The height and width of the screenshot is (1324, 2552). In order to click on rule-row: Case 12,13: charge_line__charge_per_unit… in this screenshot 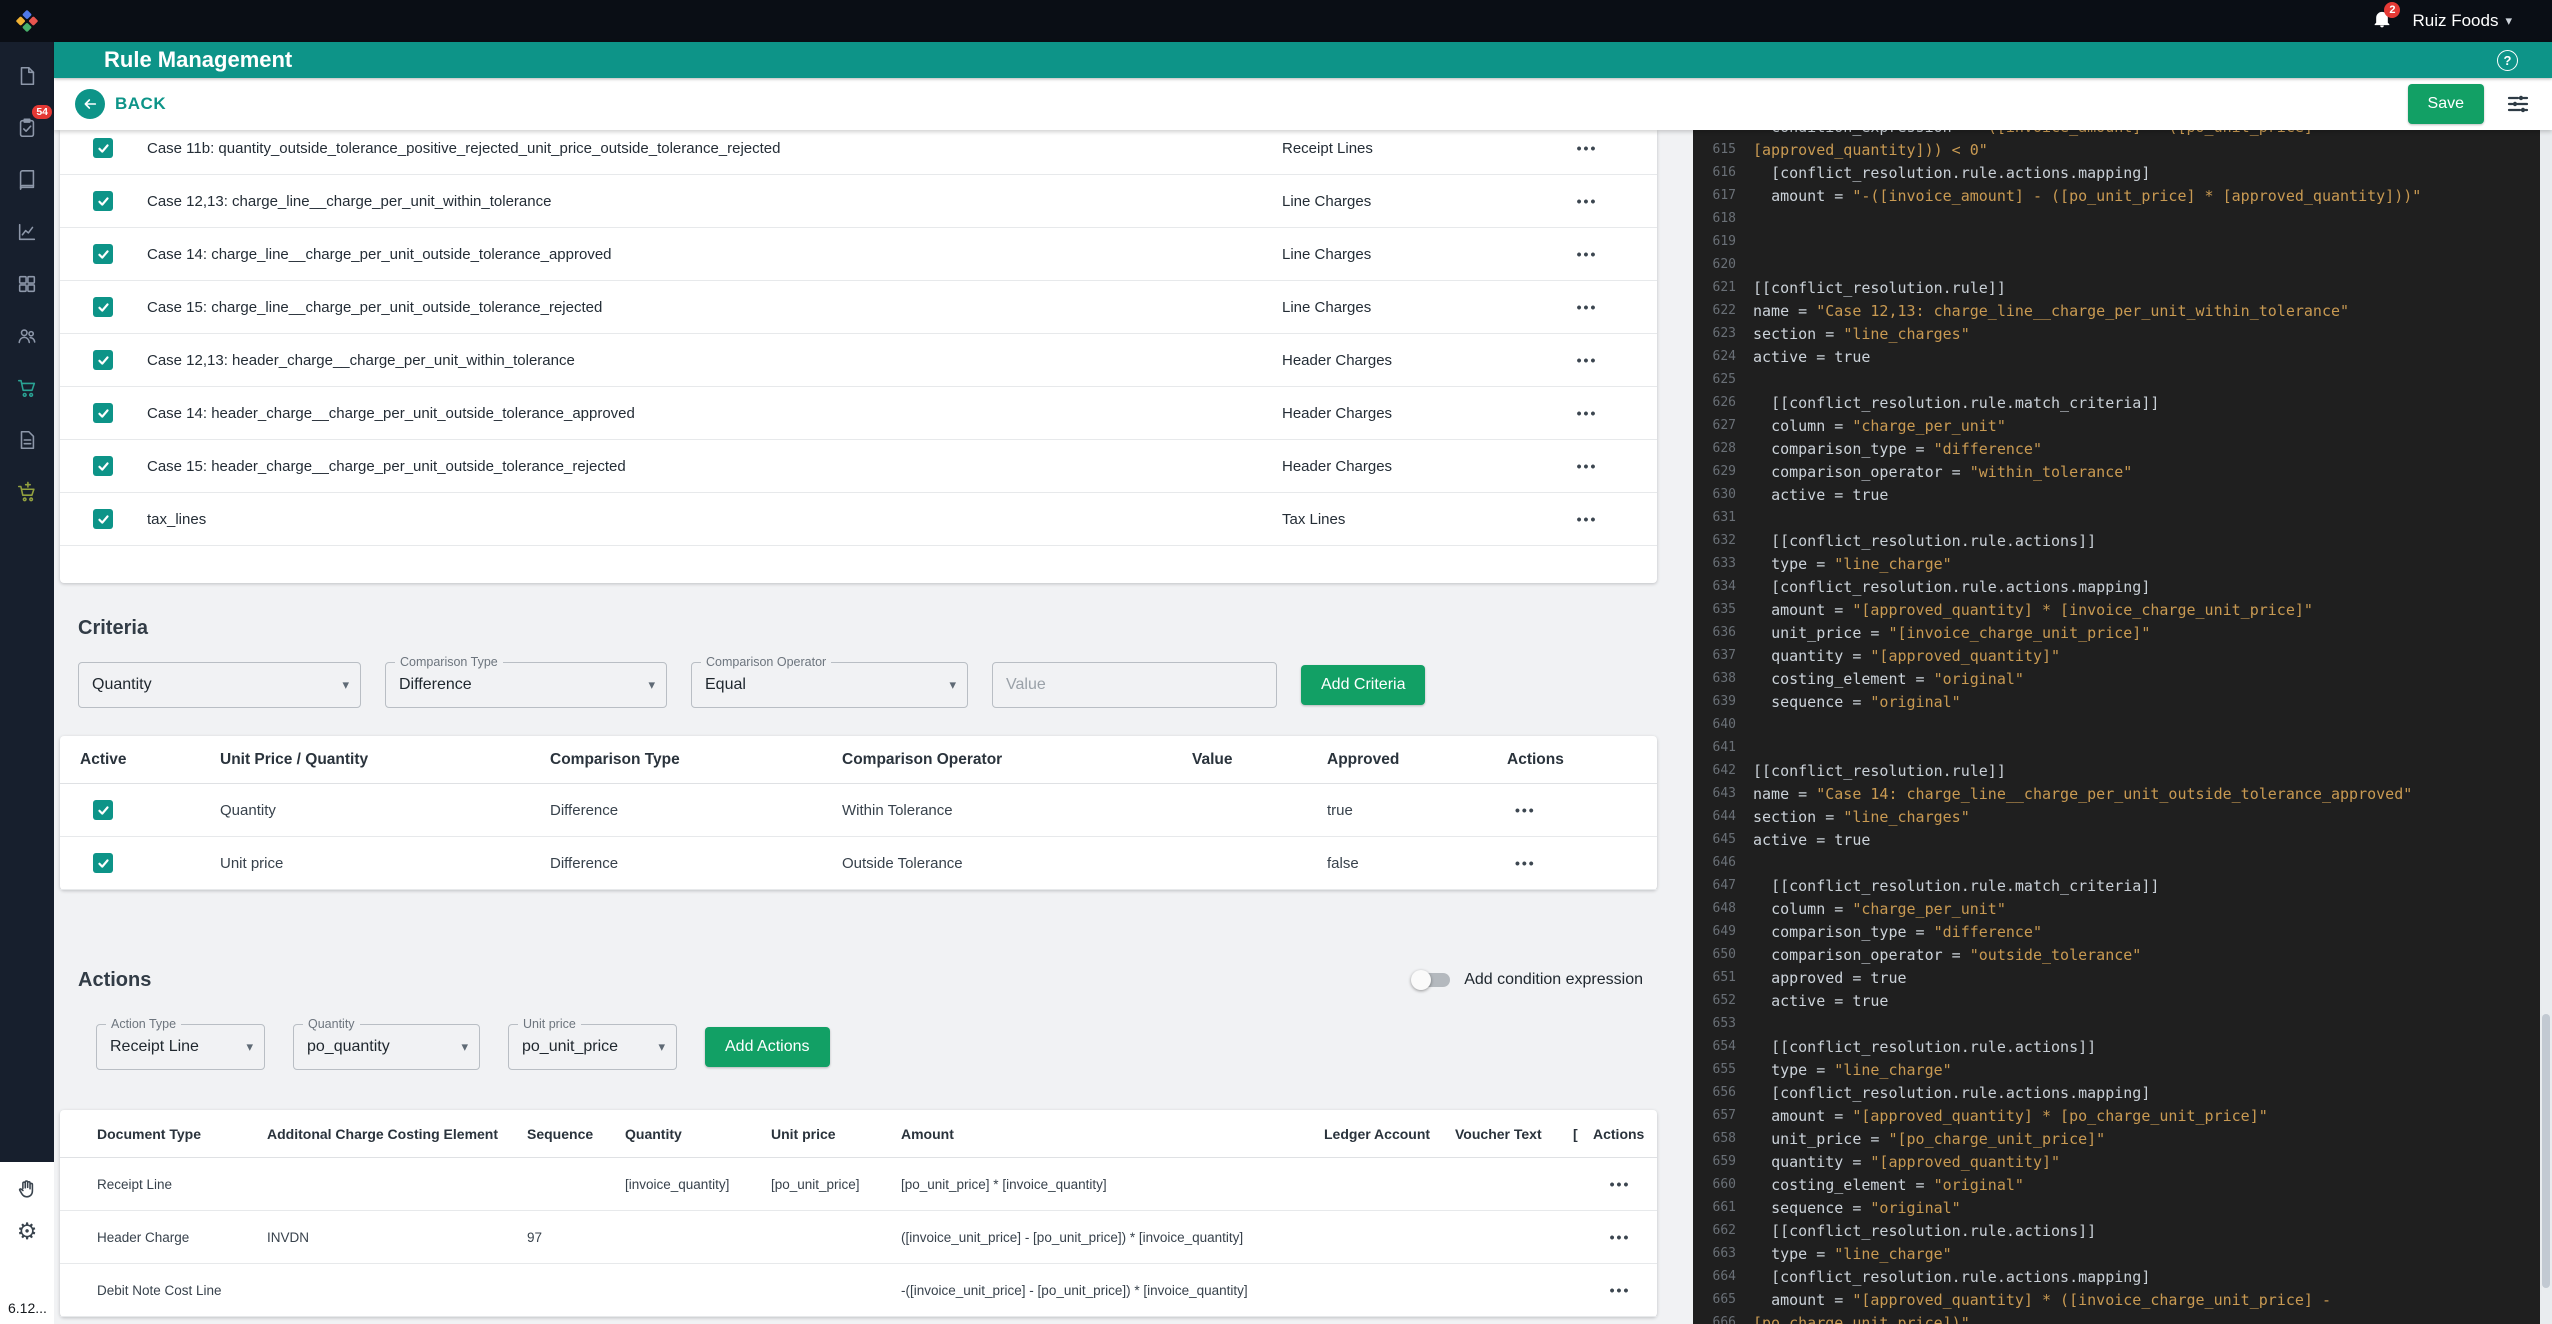, I will do `click(858, 201)`.